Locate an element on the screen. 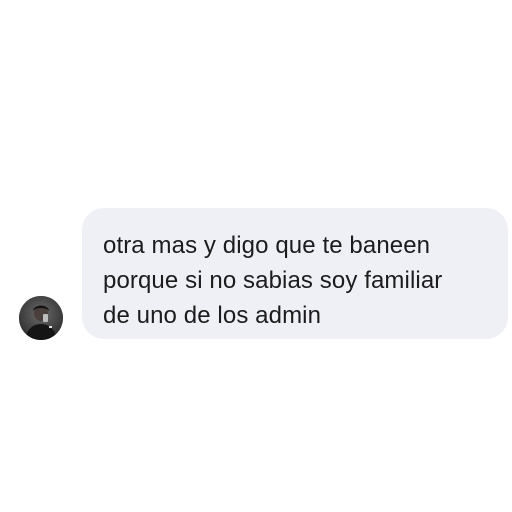 The height and width of the screenshot is (512, 512). user-avatar-photo-icon is located at coordinates (41, 318).